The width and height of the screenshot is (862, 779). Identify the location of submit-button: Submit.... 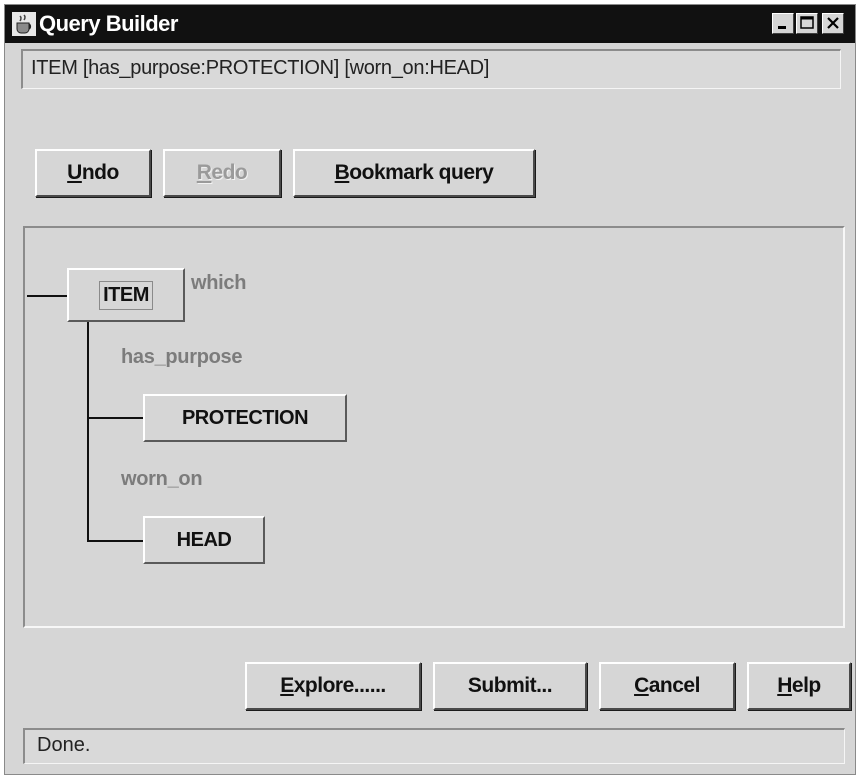
(510, 686).